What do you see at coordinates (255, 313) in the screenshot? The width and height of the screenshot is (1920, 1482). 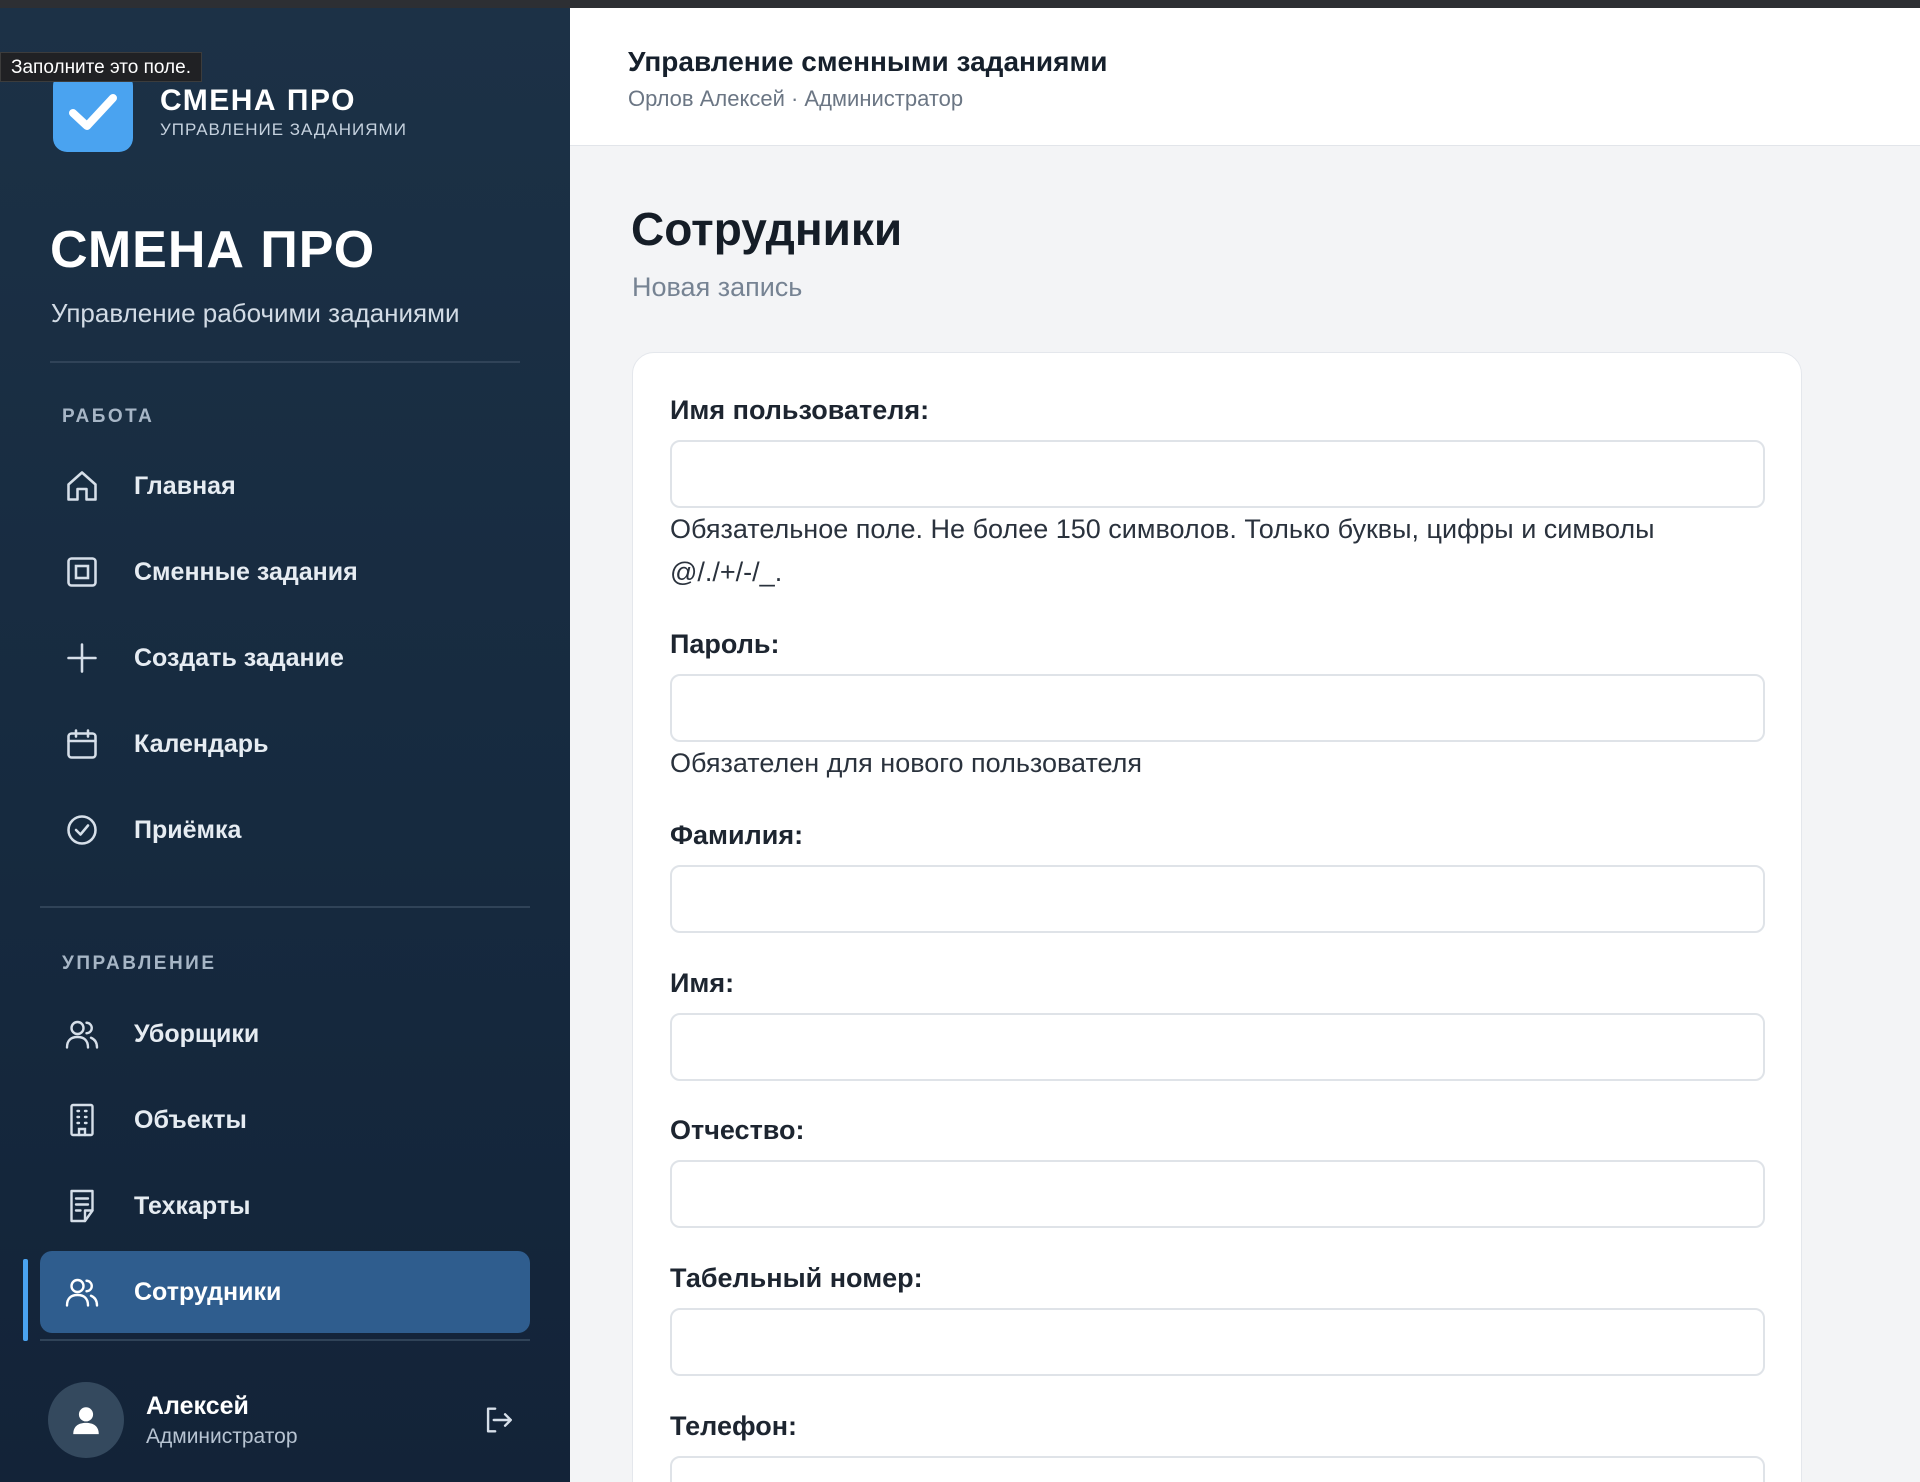 I see `hero-subtitle: Управление рабочими заданиями` at bounding box center [255, 313].